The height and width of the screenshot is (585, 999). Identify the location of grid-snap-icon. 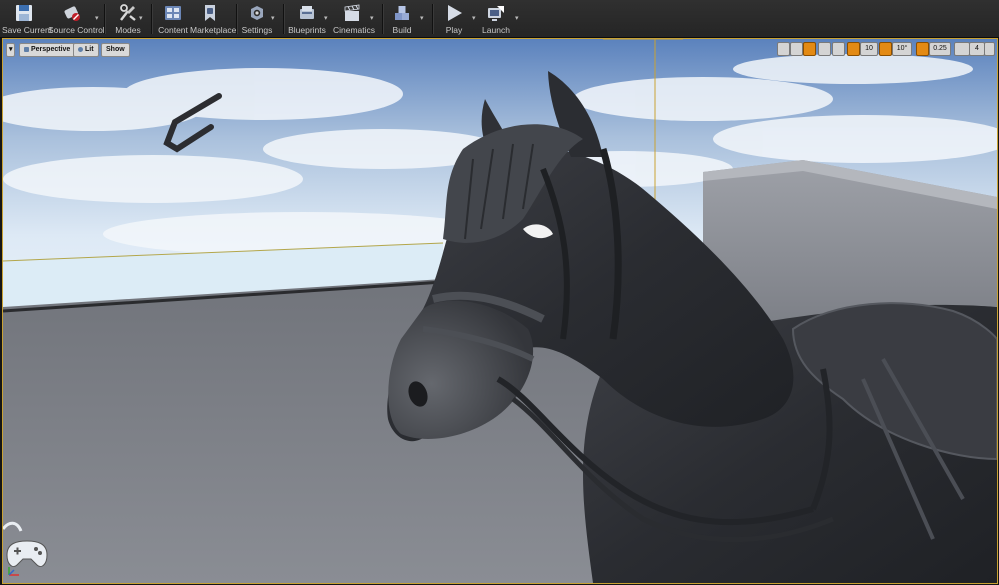
(853, 49).